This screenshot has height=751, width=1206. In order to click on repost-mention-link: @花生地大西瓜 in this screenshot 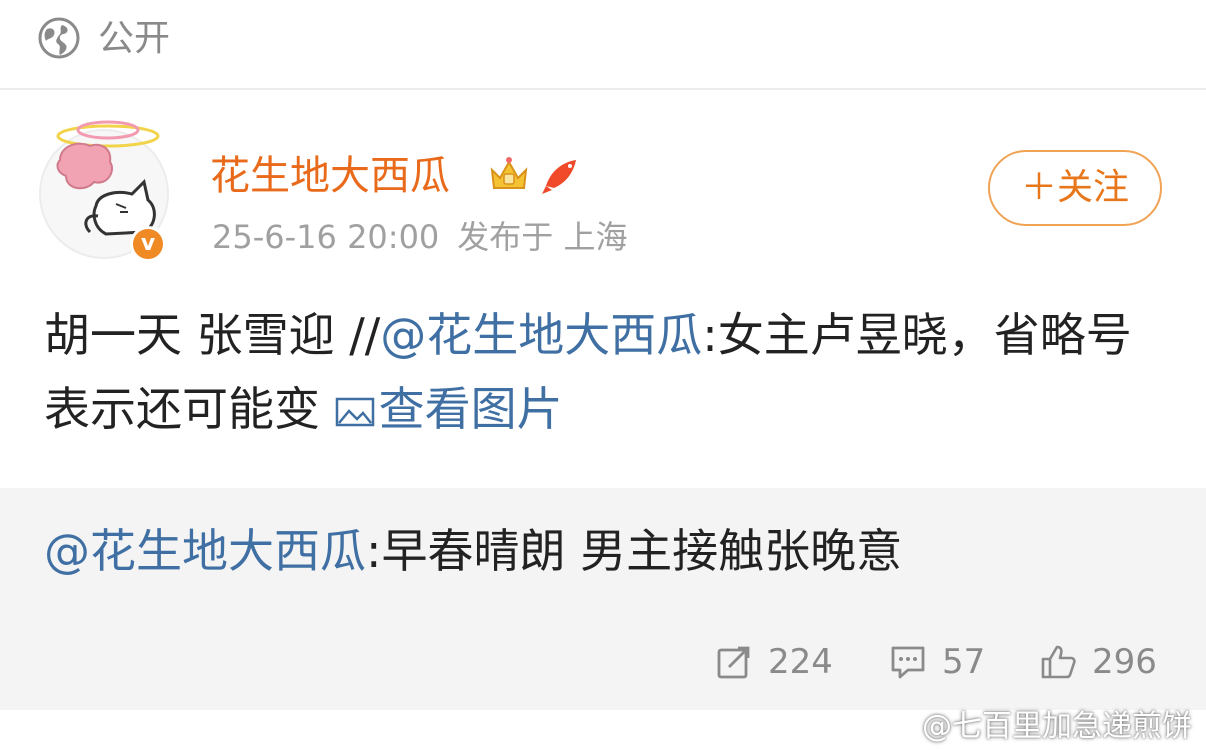, I will do `click(205, 551)`.